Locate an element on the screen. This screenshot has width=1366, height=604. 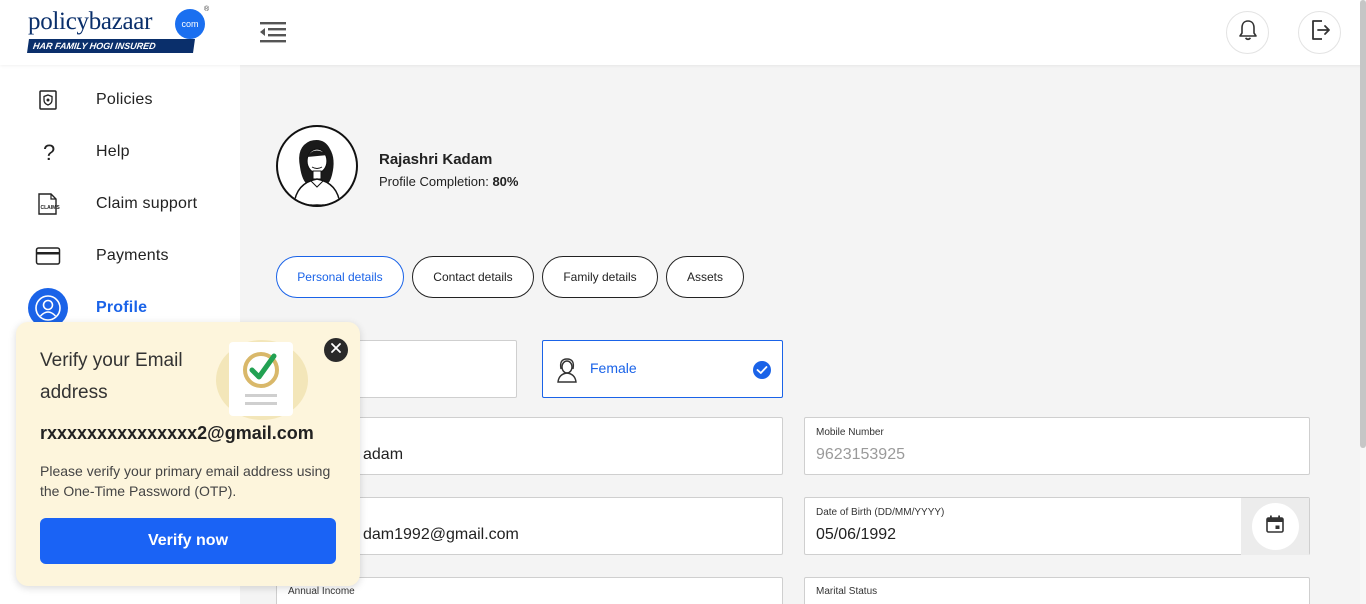
logout-icon is located at coordinates (1320, 32).